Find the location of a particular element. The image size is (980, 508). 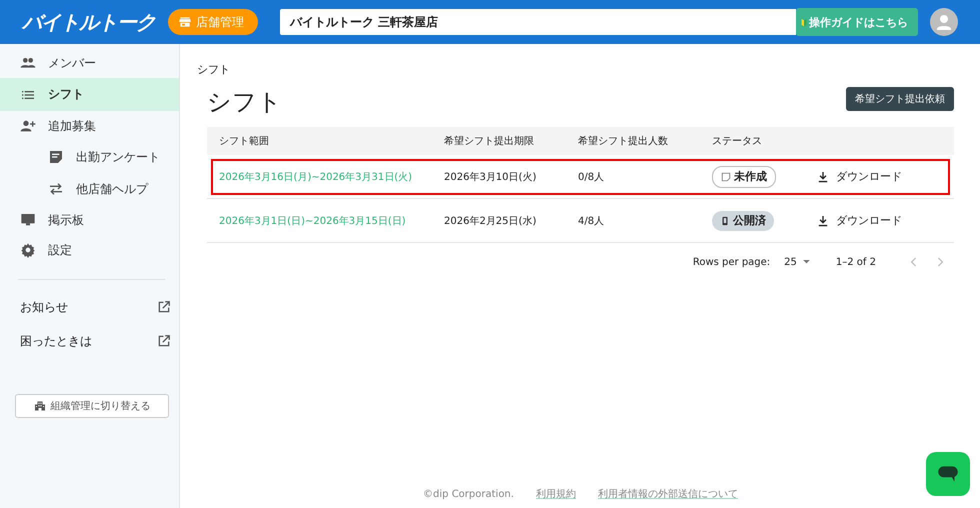

sidebar-item: メンバー is located at coordinates (89, 63).